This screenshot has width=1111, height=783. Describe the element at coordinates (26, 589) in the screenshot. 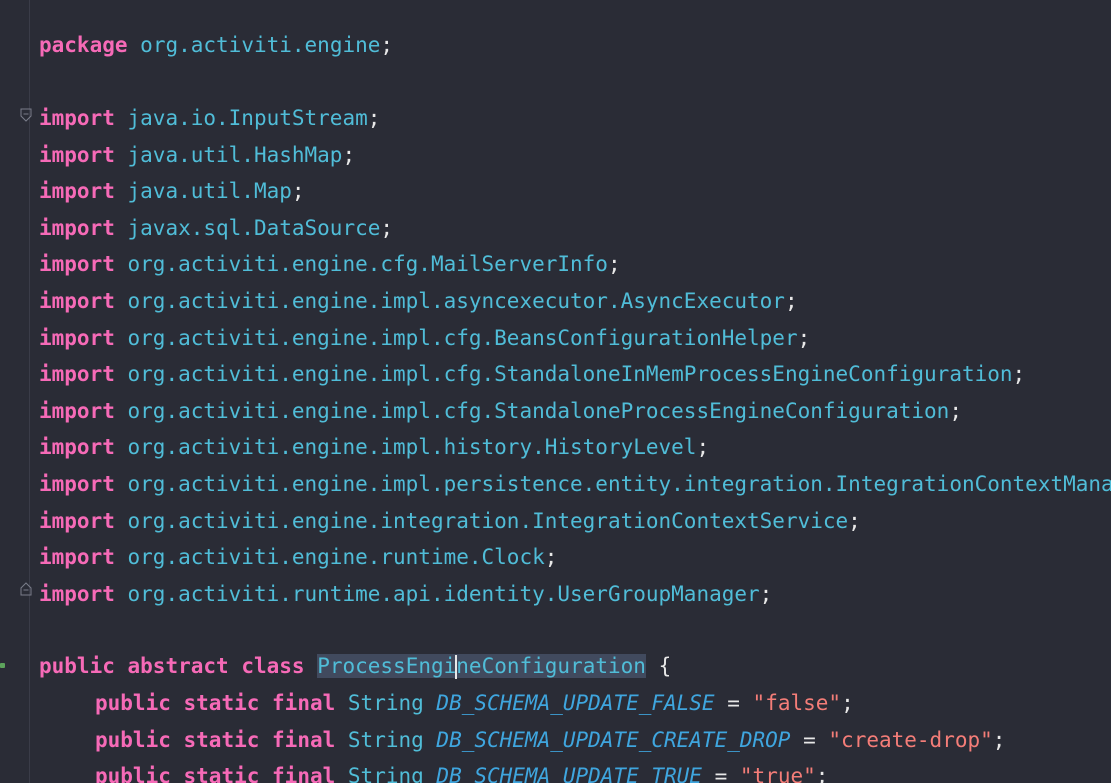

I see `fold-end-icon` at that location.